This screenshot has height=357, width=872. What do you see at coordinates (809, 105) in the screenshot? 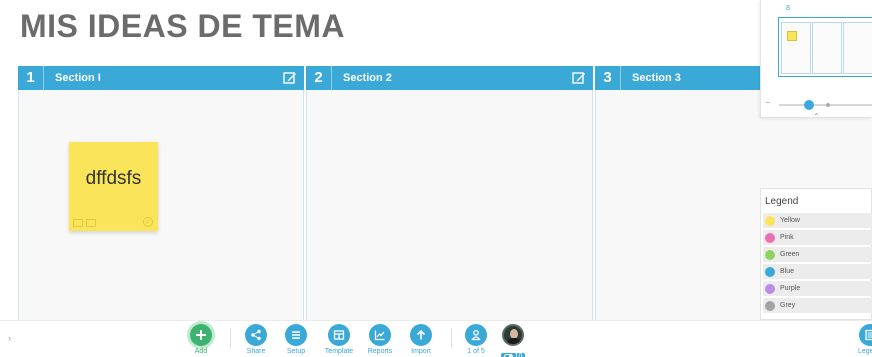
I see `zoom-handle` at bounding box center [809, 105].